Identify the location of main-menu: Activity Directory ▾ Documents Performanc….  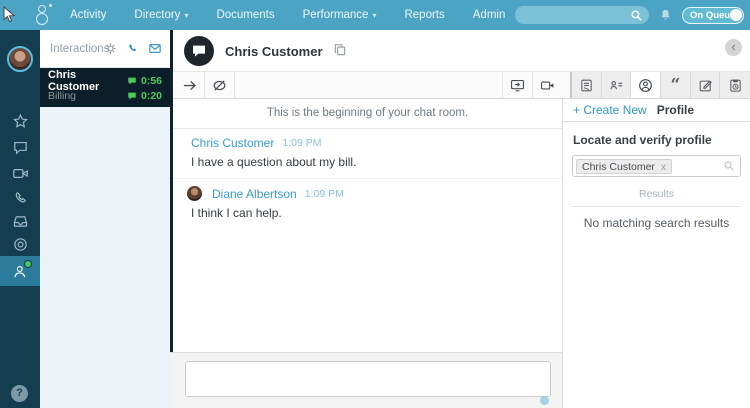
(287, 15).